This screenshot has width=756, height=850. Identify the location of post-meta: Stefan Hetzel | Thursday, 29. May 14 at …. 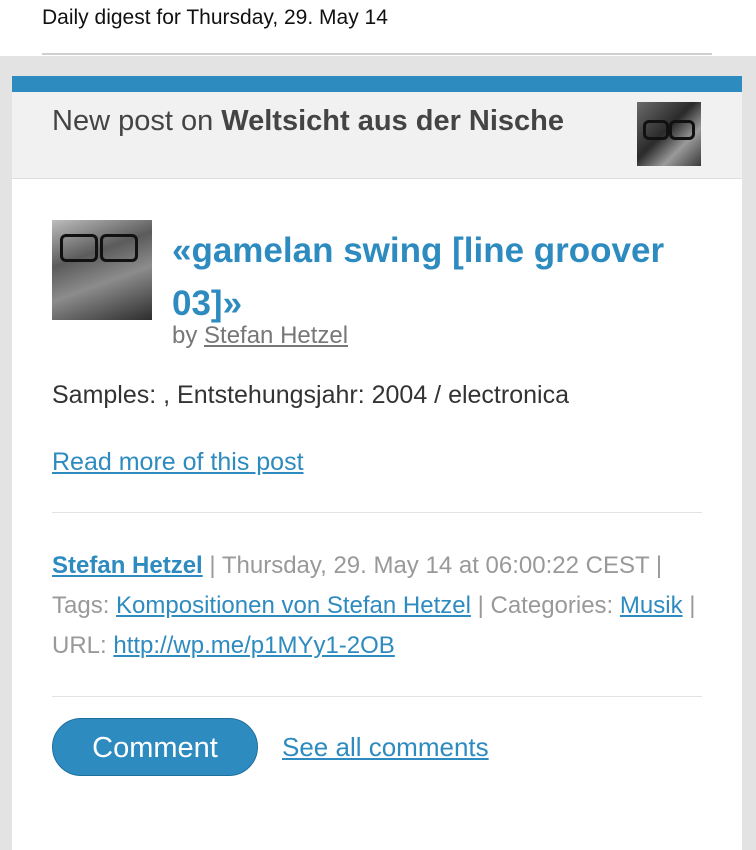
(382, 606).